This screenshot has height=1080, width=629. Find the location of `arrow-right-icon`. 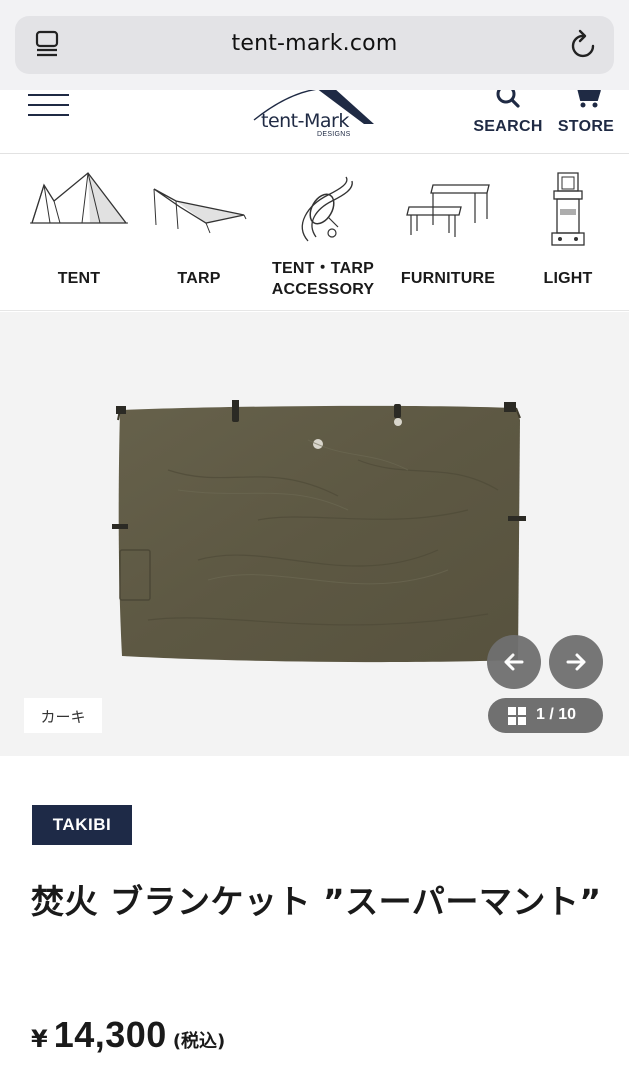

arrow-right-icon is located at coordinates (576, 662).